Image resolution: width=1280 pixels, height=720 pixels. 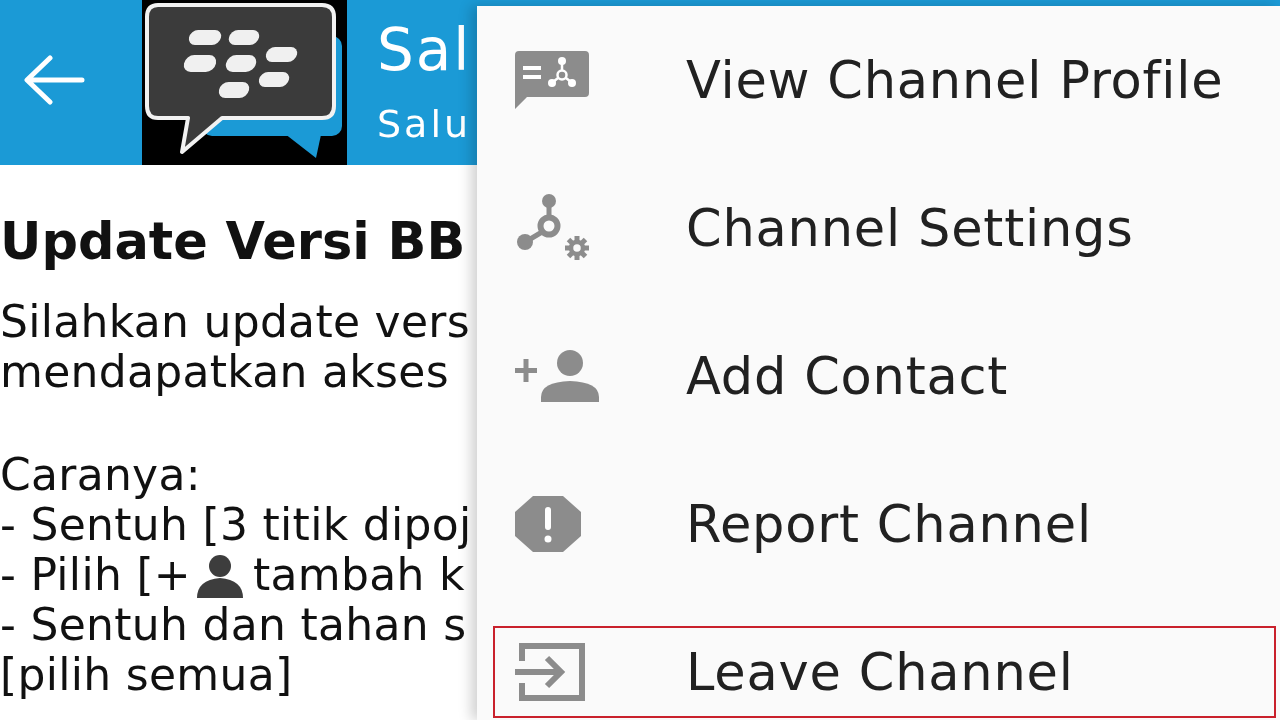 I want to click on post-title: Update Versi BB, so click(x=233, y=242).